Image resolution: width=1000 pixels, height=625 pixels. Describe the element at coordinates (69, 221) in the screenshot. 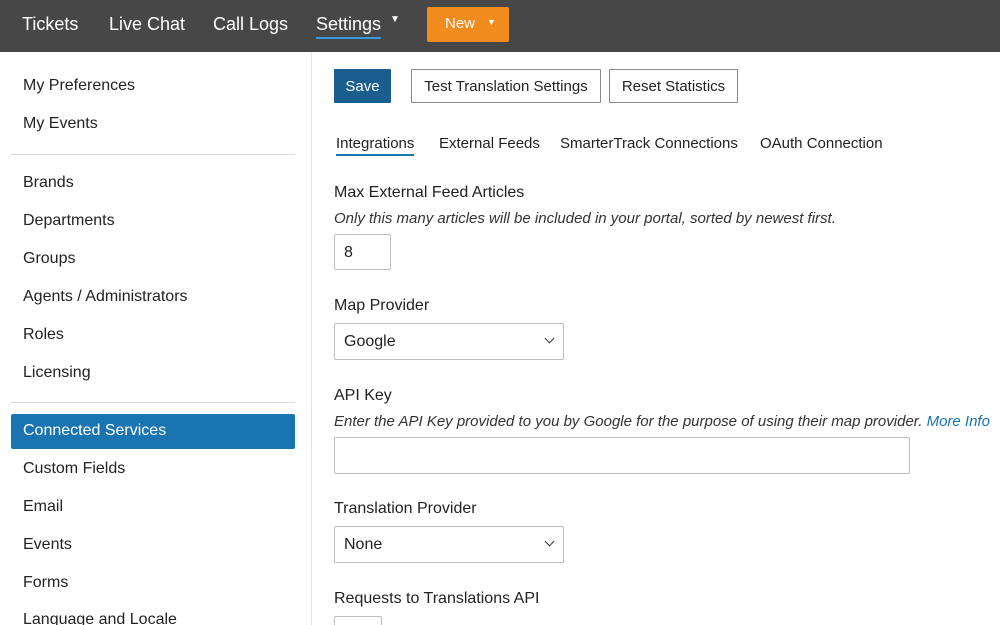

I see `sidebar-item-departments: Departments` at that location.